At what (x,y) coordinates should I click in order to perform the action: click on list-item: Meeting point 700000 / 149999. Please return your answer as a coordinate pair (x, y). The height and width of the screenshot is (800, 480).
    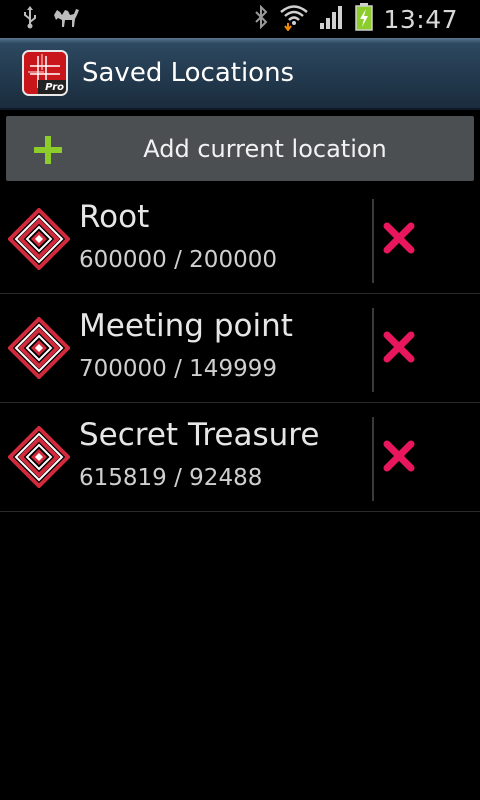
    Looking at the image, I should click on (240, 348).